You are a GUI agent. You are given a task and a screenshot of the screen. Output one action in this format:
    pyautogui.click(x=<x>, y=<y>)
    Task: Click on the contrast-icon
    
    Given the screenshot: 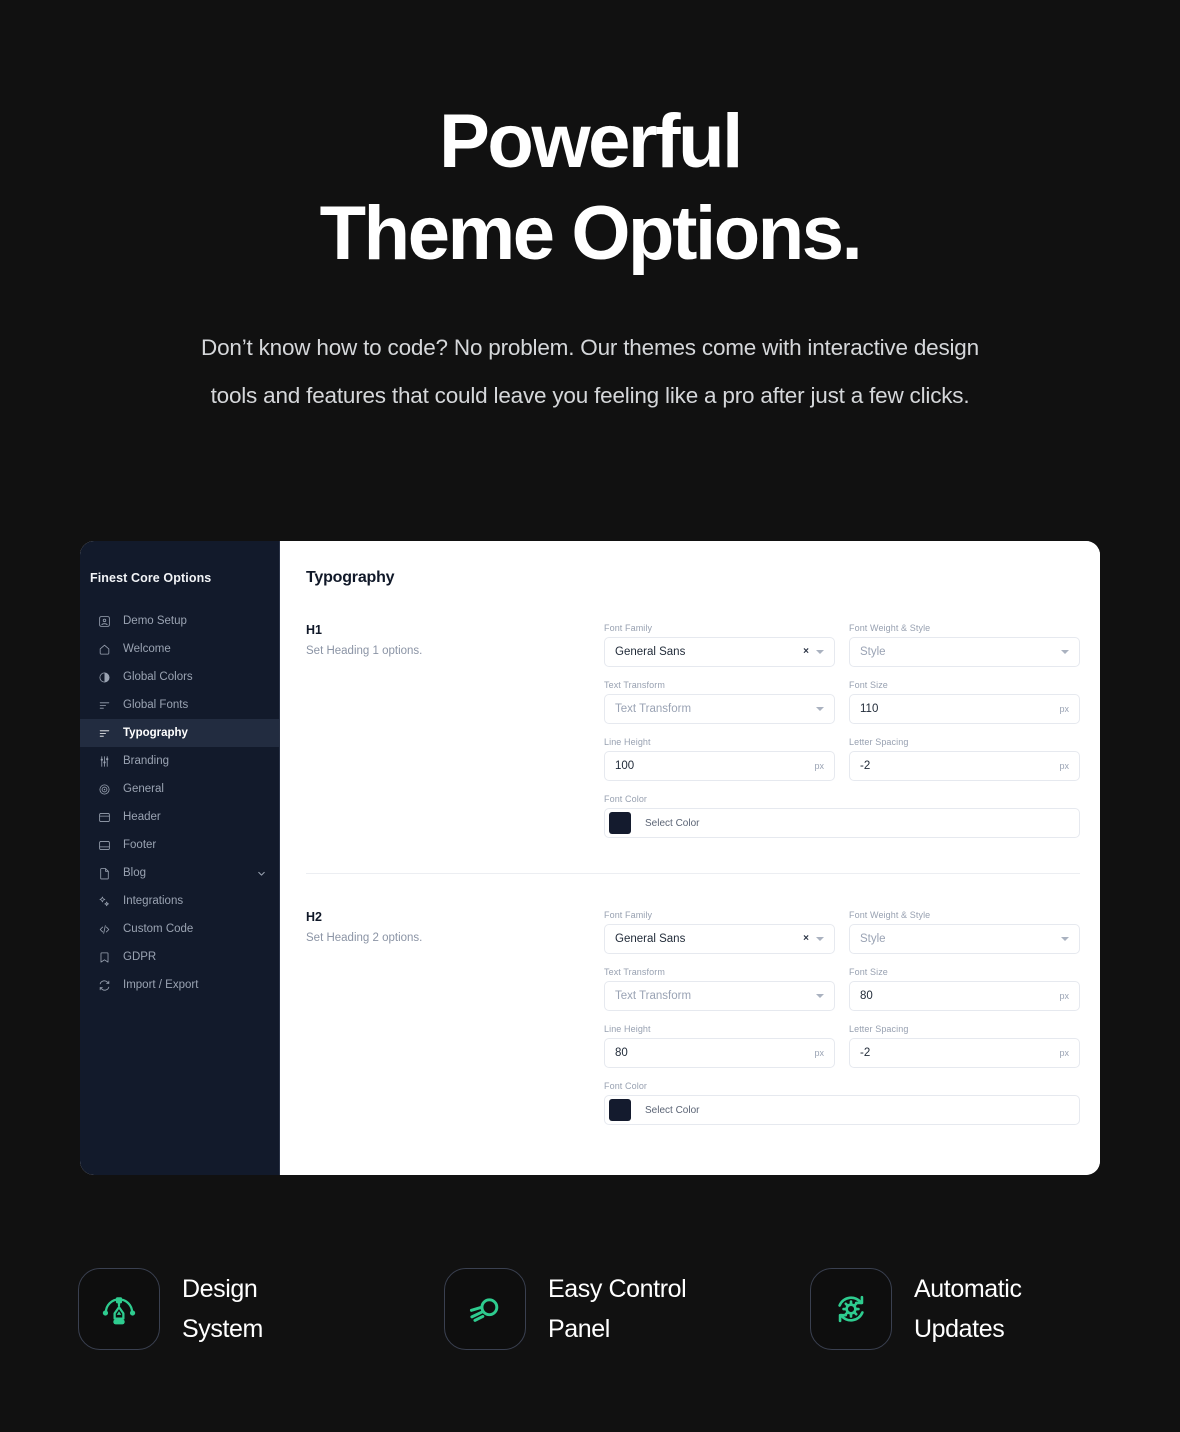 What is the action you would take?
    pyautogui.click(x=104, y=677)
    